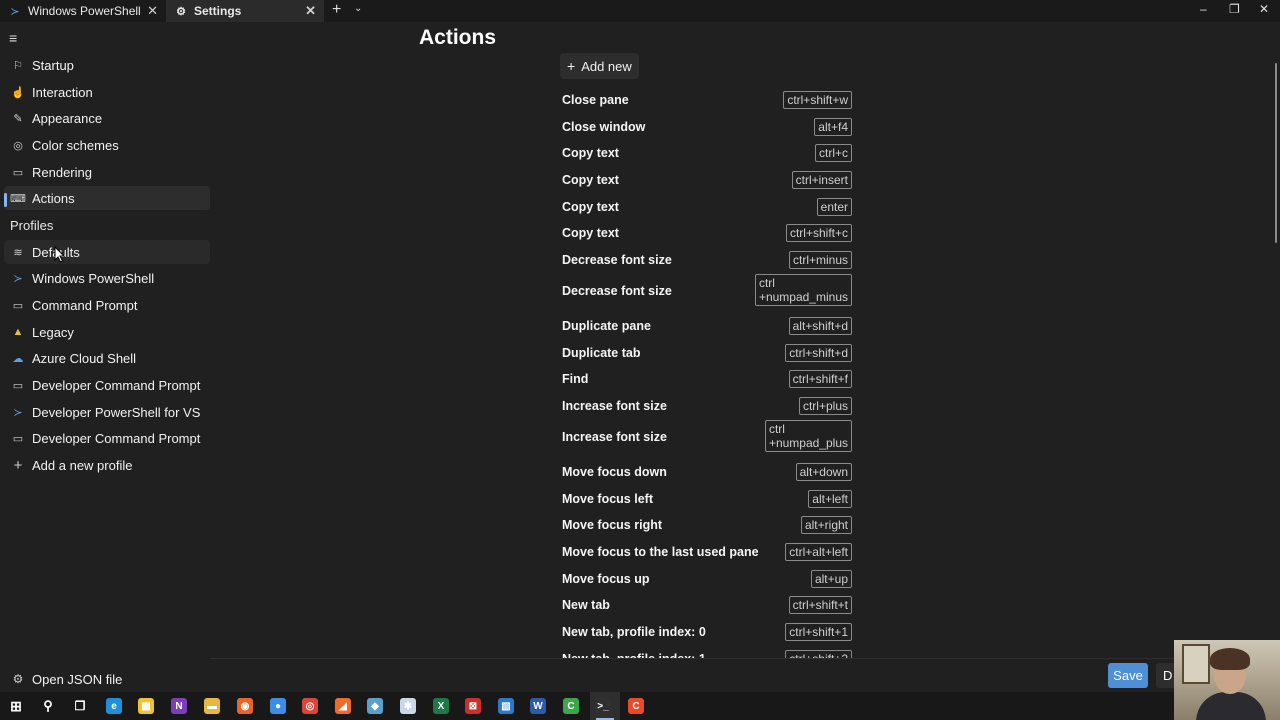 This screenshot has height=720, width=1280. What do you see at coordinates (408, 706) in the screenshot?
I see `slack-icon: ✱` at bounding box center [408, 706].